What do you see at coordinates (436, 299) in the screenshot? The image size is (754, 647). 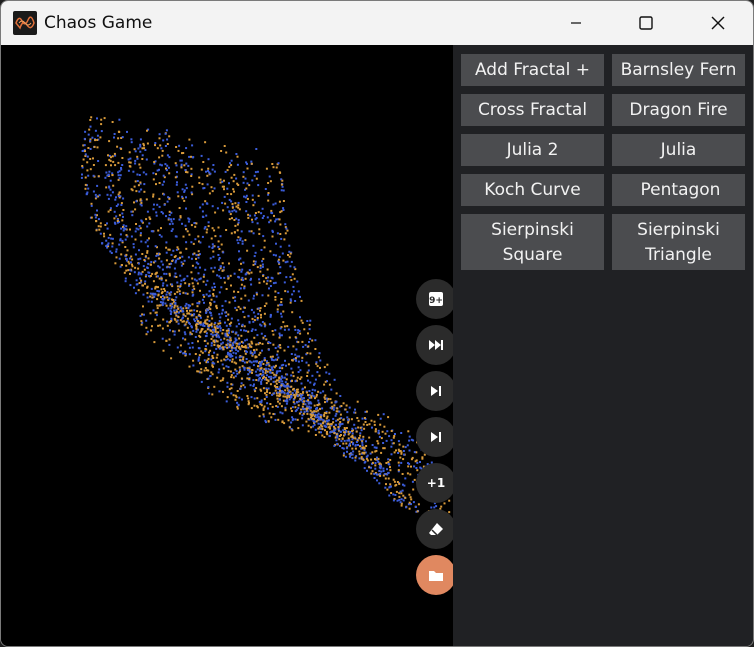 I see `add-points-button: 9+` at bounding box center [436, 299].